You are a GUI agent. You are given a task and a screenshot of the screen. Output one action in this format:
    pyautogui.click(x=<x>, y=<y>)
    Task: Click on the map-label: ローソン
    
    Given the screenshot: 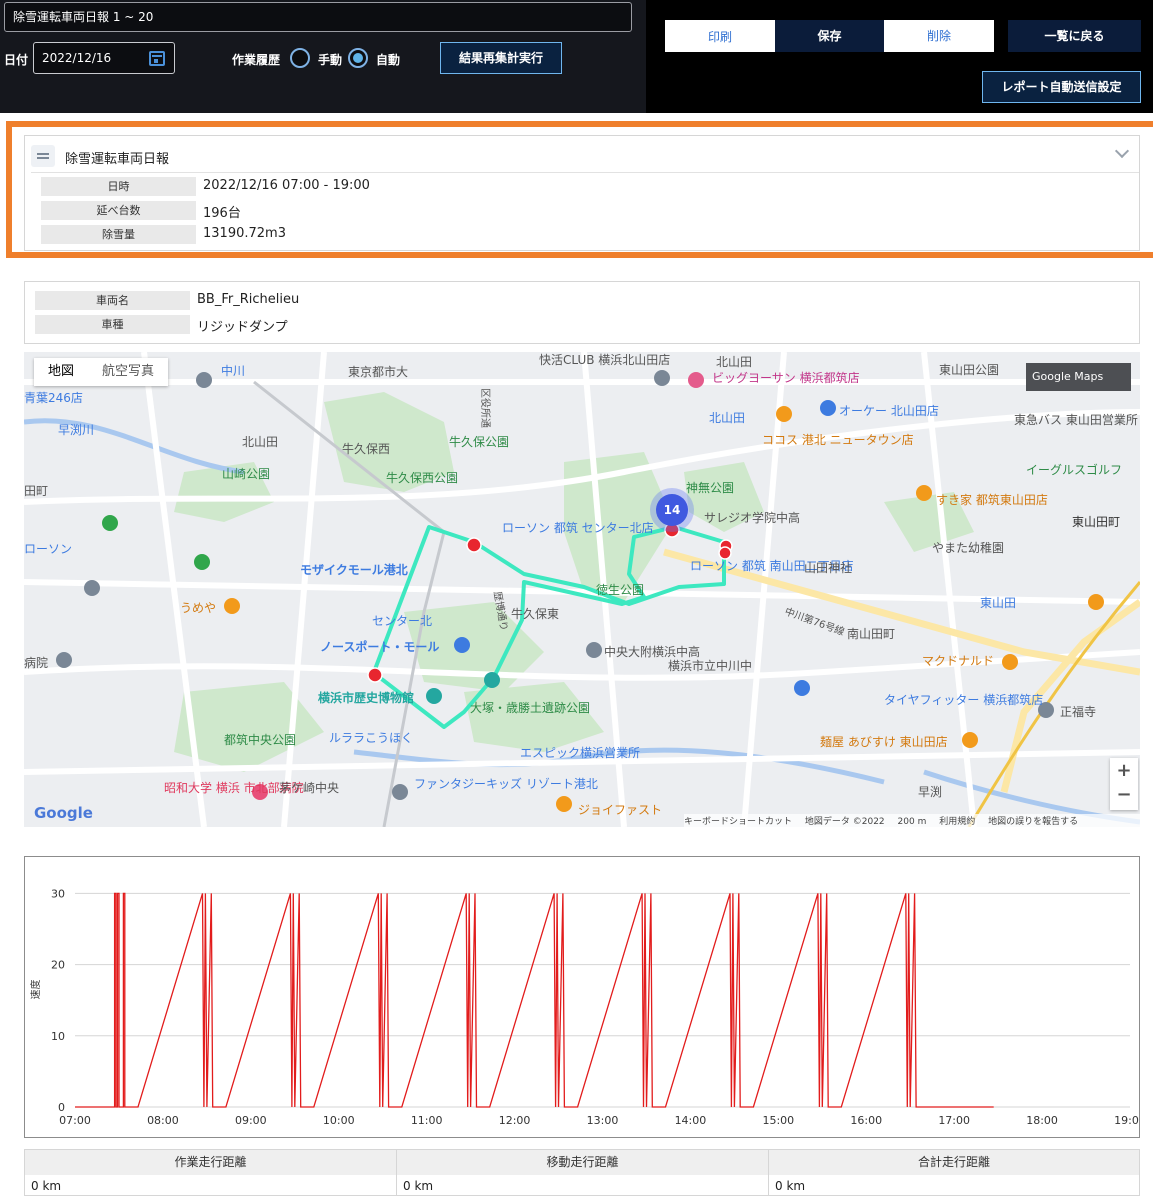 What is the action you would take?
    pyautogui.click(x=48, y=549)
    